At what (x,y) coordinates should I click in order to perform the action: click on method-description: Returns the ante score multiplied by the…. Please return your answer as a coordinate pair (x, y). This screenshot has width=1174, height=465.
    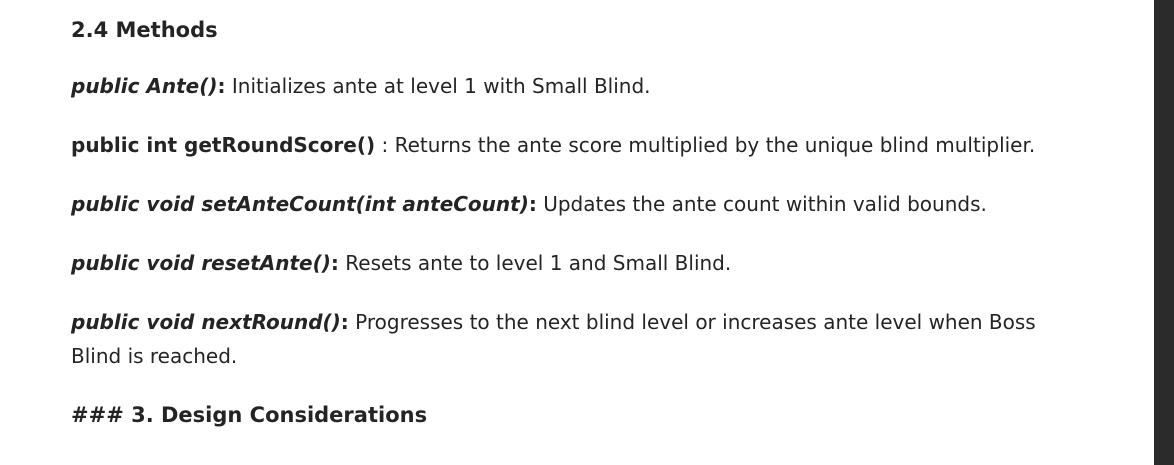
    Looking at the image, I should click on (712, 145).